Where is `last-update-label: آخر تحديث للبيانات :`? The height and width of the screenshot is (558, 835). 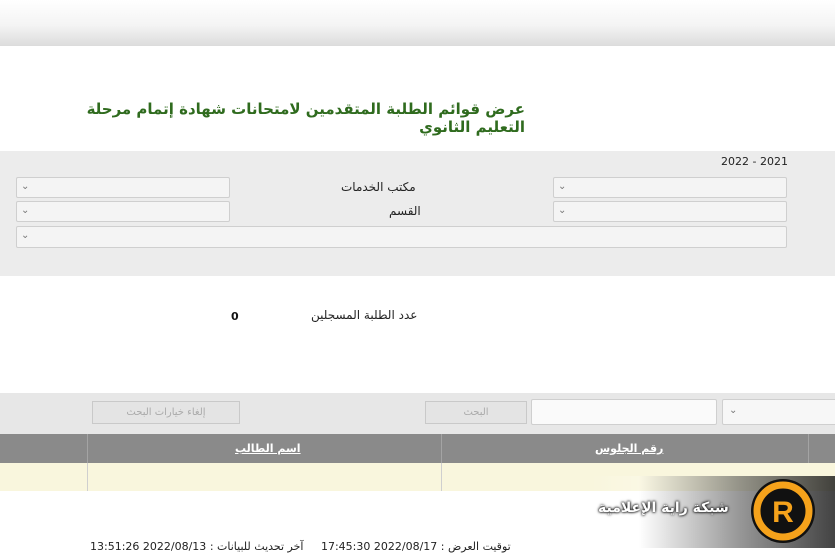 last-update-label: آخر تحديث للبيانات : is located at coordinates (256, 546).